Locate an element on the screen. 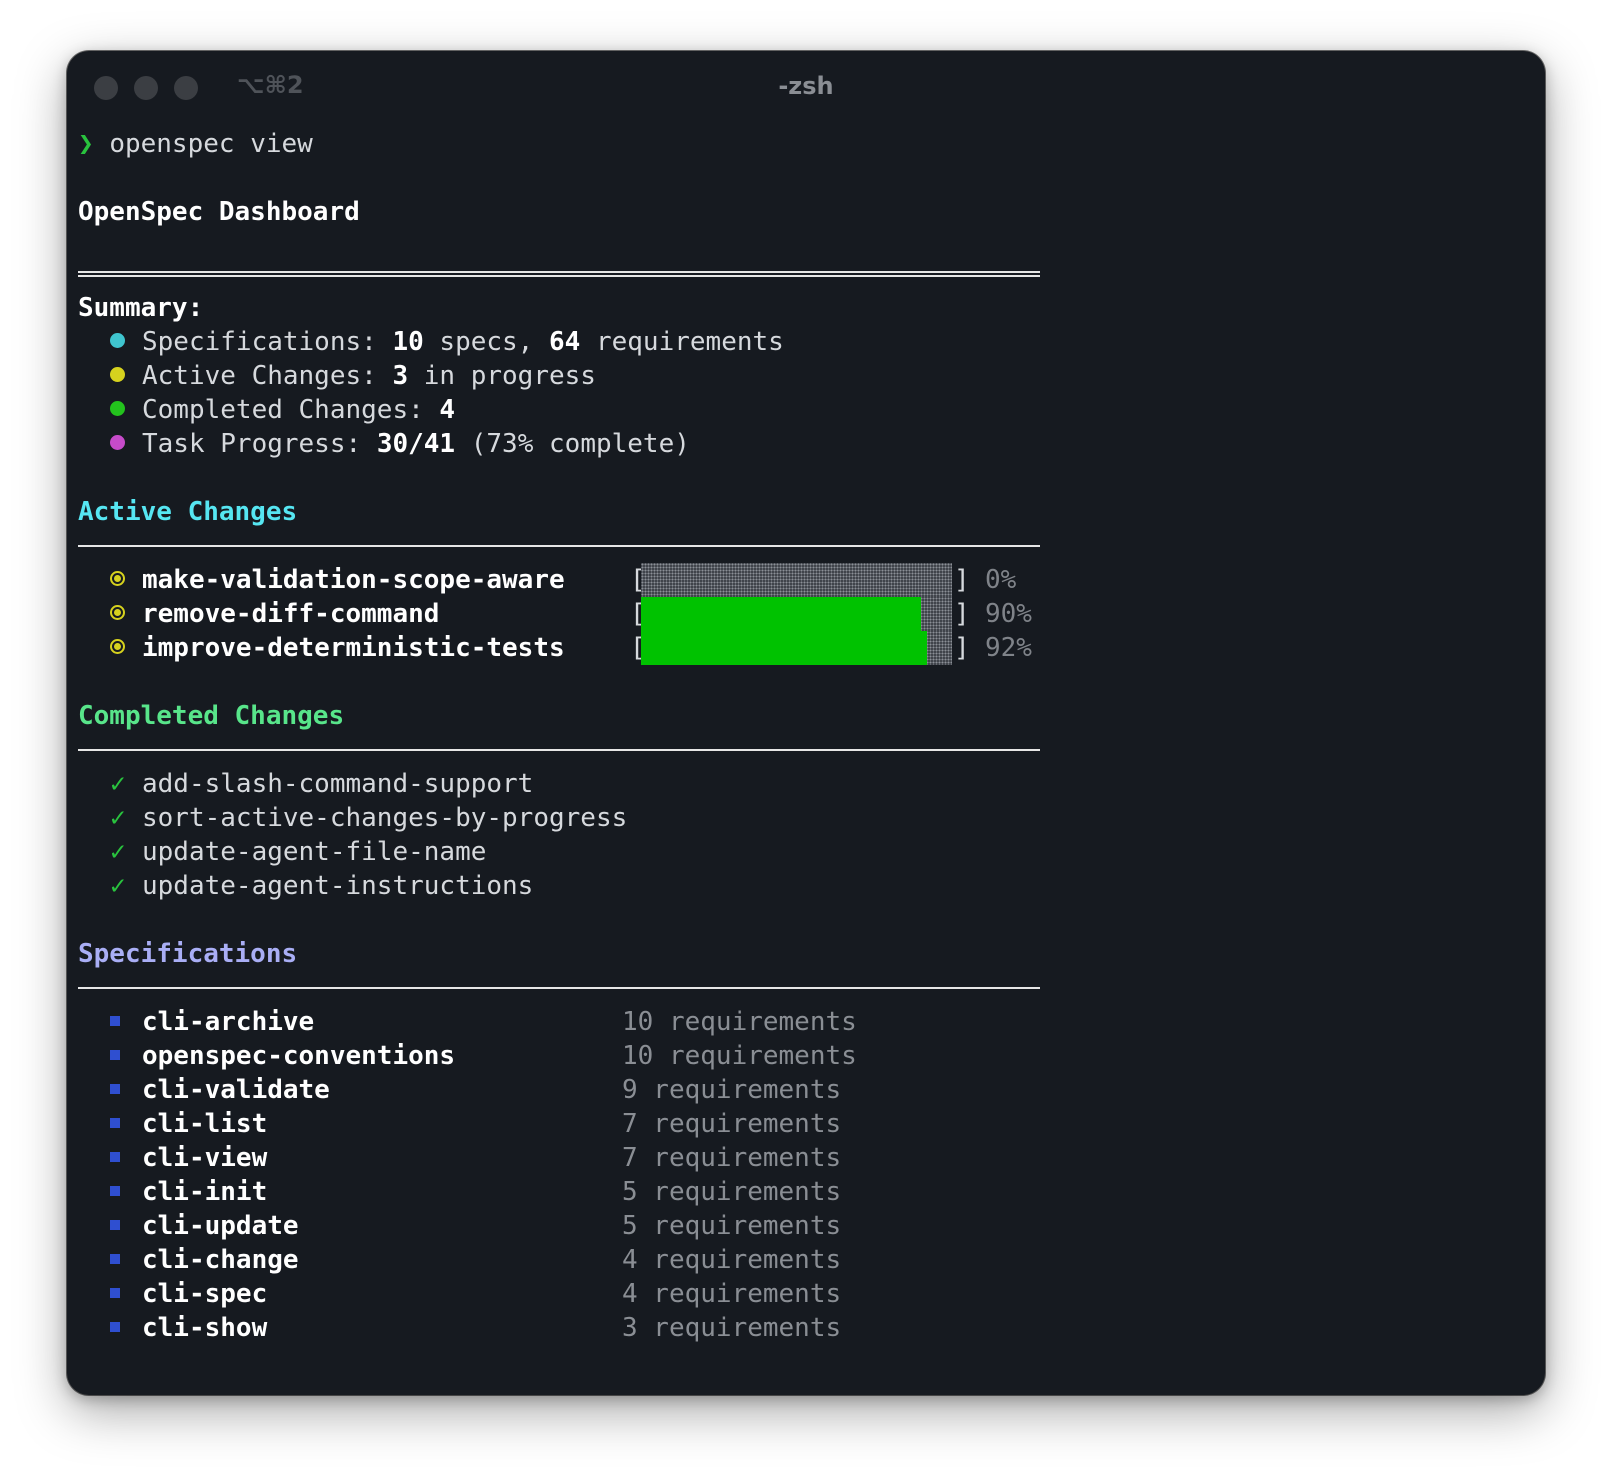  active-change-name: remove-diff-command is located at coordinates (291, 614).